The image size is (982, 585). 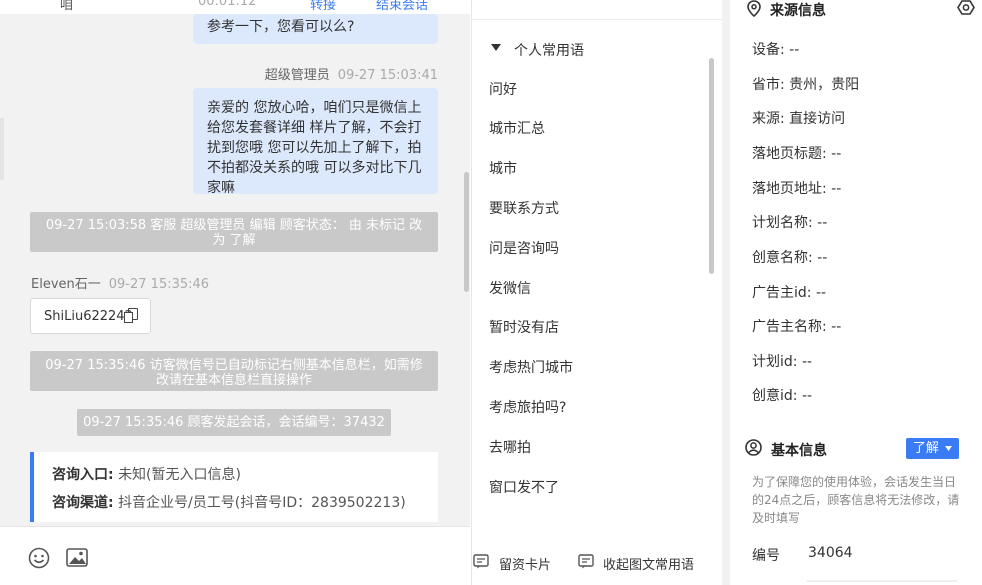 I want to click on consult-entry-value: 未知(暂无入口信息), so click(x=179, y=475).